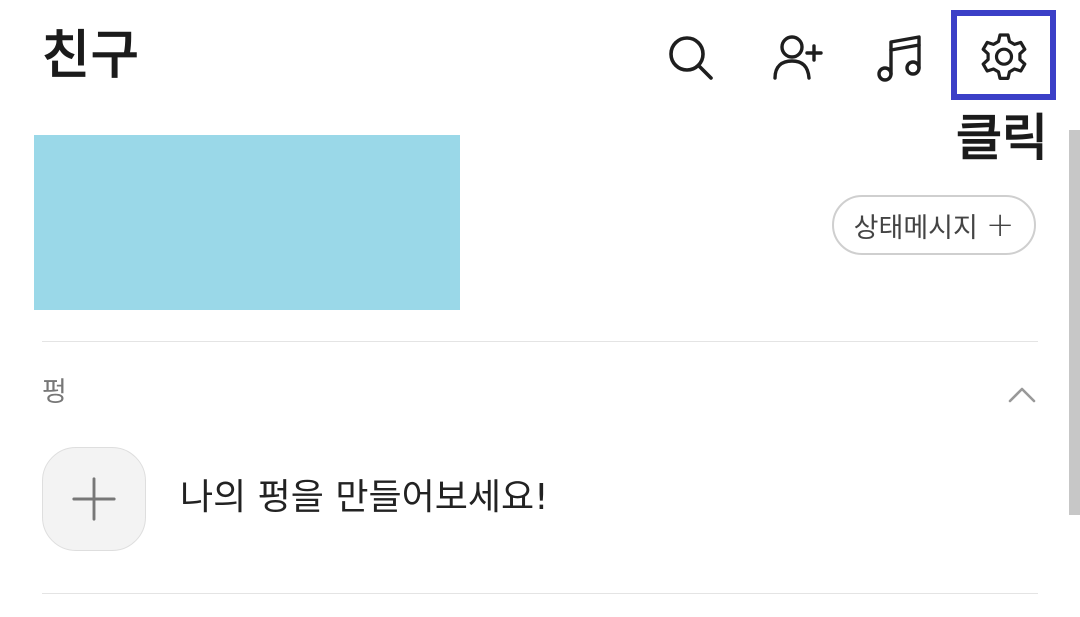  Describe the element at coordinates (900, 58) in the screenshot. I see `music-icon` at that location.